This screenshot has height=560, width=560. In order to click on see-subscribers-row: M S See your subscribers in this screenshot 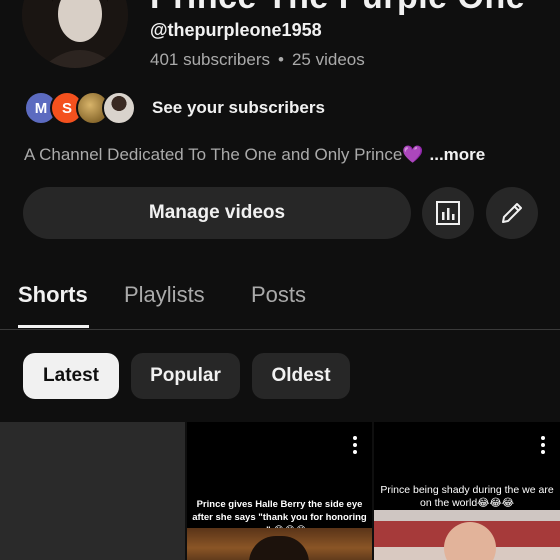, I will do `click(174, 108)`.